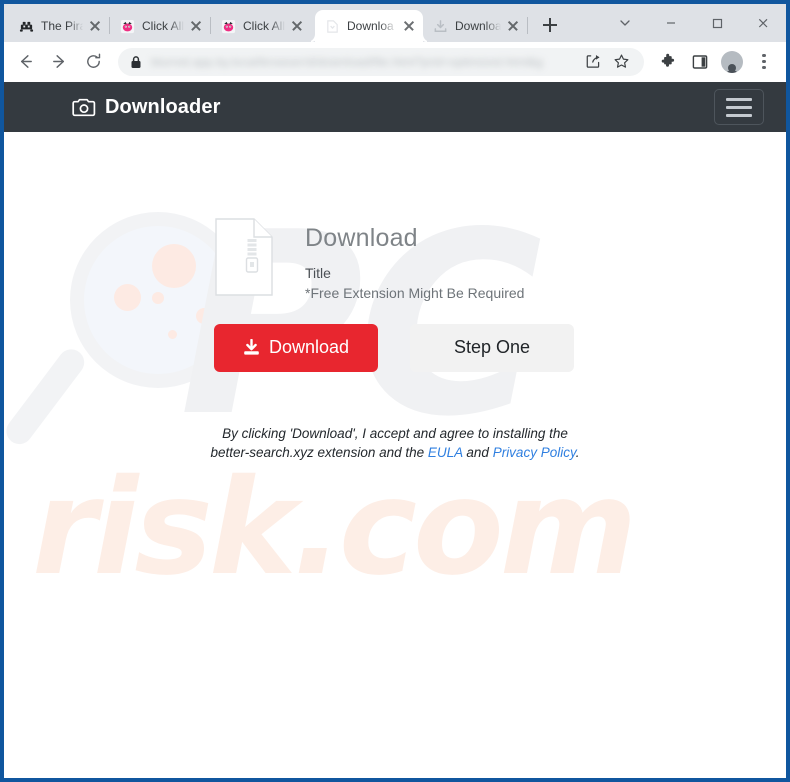  I want to click on window-controls, so click(694, 23).